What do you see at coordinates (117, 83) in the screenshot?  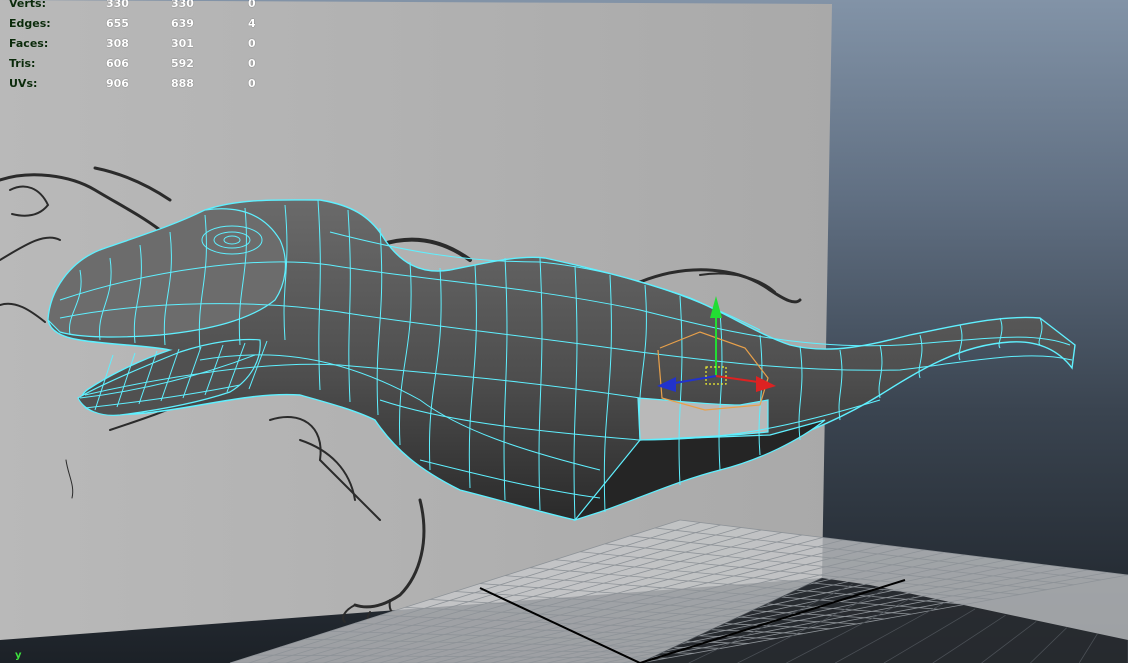 I see `hud-value: 906` at bounding box center [117, 83].